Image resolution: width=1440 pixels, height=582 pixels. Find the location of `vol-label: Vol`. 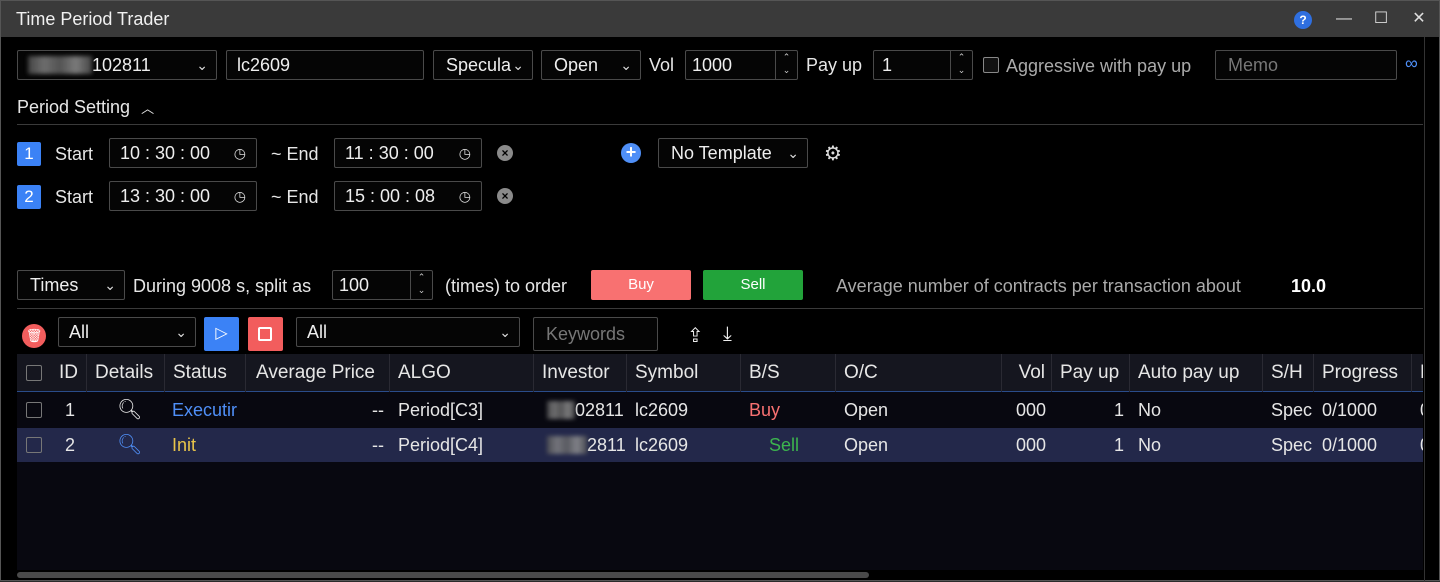

vol-label: Vol is located at coordinates (662, 65).